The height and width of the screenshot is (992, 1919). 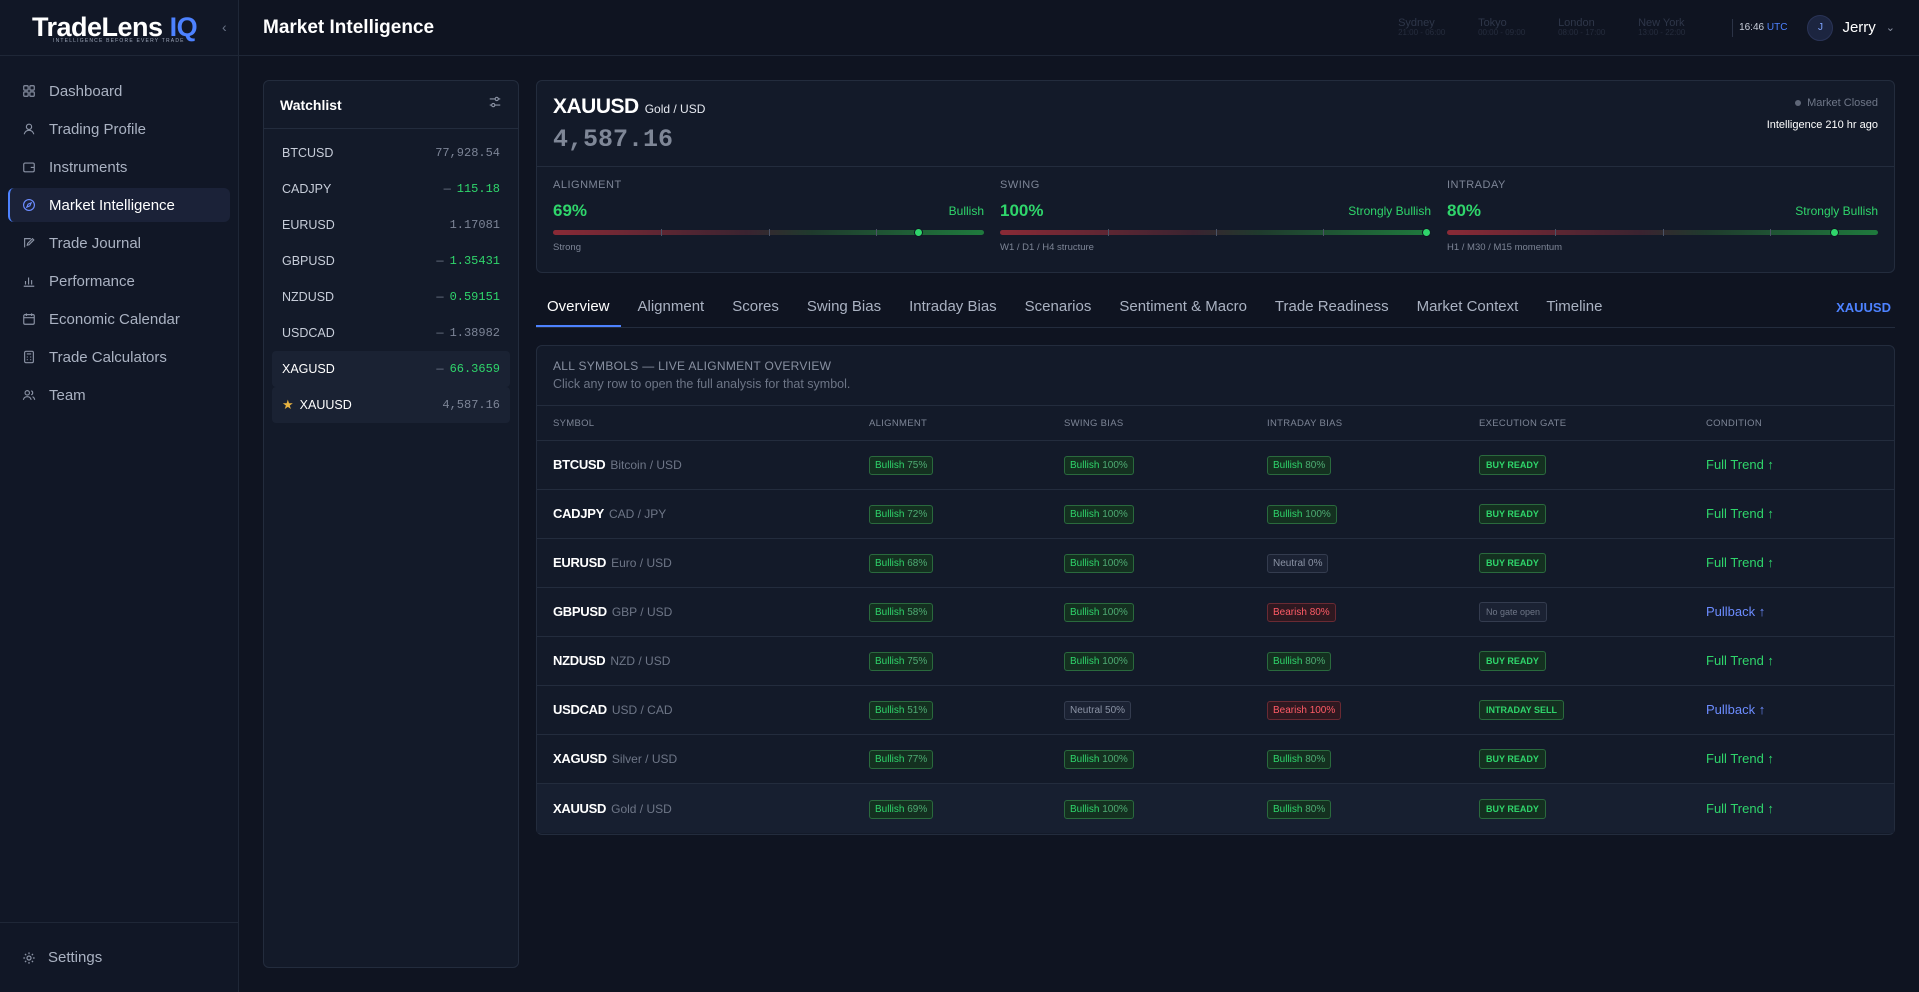 I want to click on metric-value: 80%, so click(x=1464, y=210).